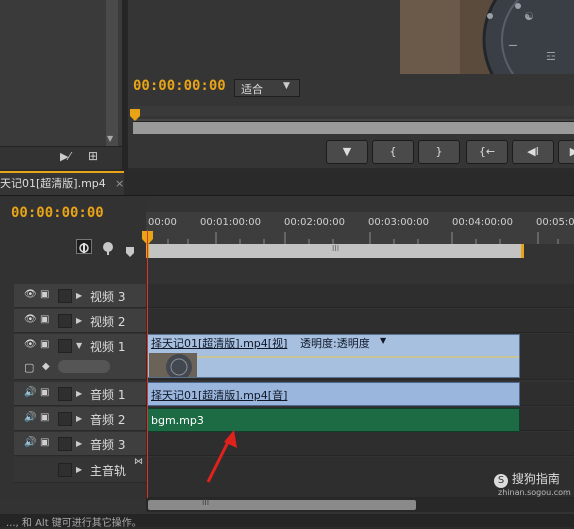 The height and width of the screenshot is (529, 574). Describe the element at coordinates (335, 343) in the screenshot. I see `opacity-dropdown: 透明度:透明度` at that location.